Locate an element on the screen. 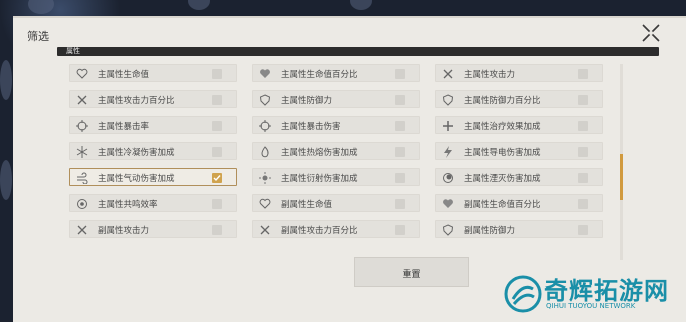 The width and height of the screenshot is (686, 322). checkmark-icon is located at coordinates (217, 178).